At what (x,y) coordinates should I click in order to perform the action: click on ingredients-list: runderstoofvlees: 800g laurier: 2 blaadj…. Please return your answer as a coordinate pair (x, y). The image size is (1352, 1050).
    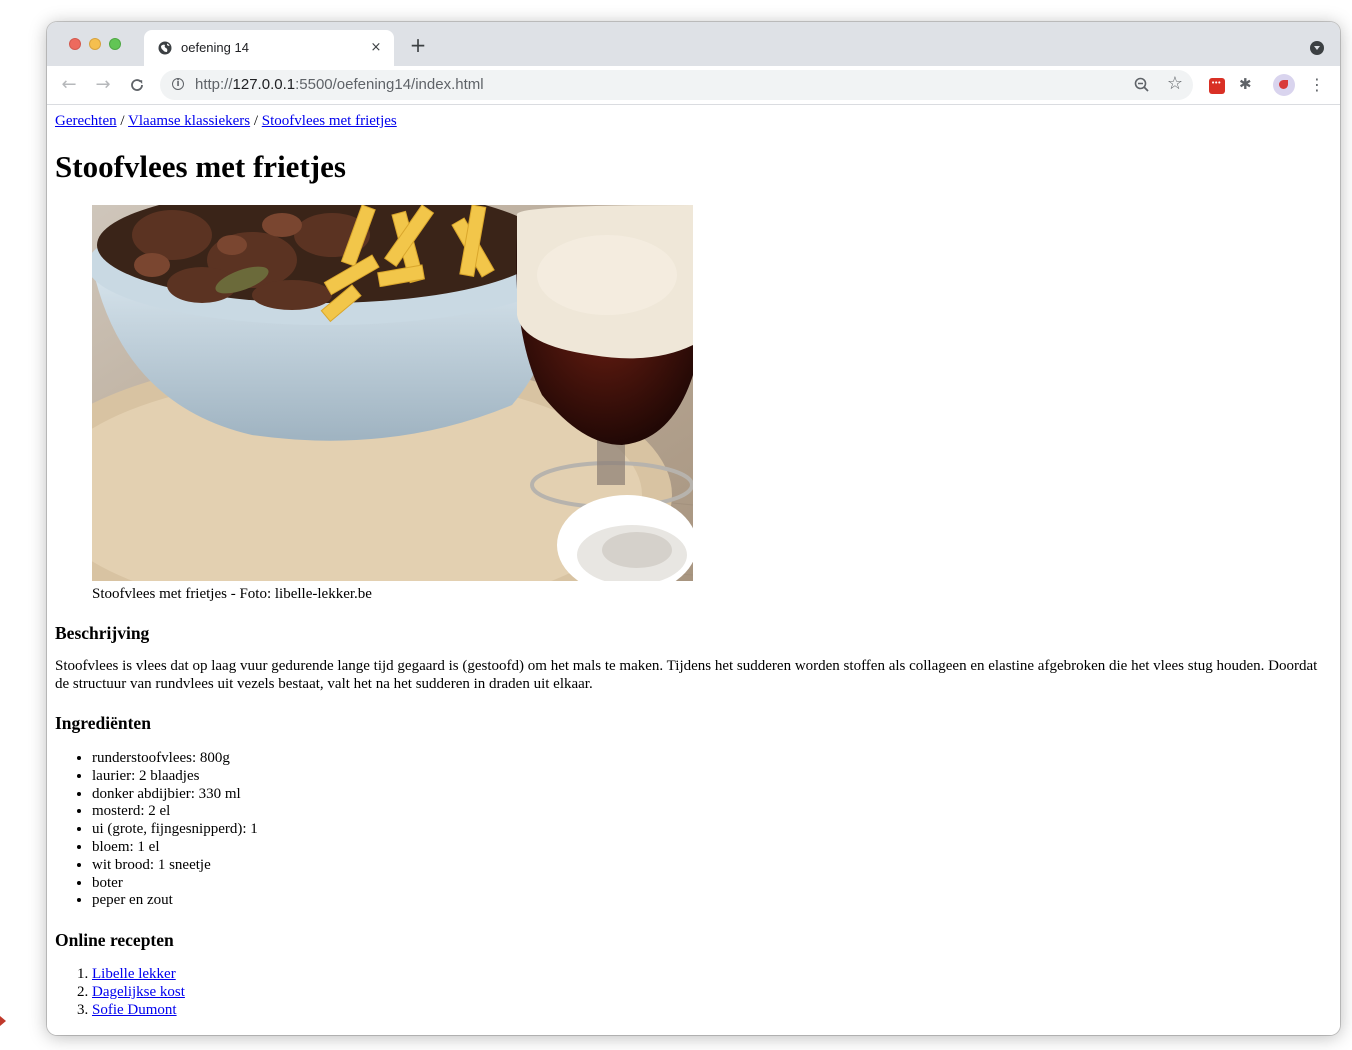
    Looking at the image, I should click on (156, 830).